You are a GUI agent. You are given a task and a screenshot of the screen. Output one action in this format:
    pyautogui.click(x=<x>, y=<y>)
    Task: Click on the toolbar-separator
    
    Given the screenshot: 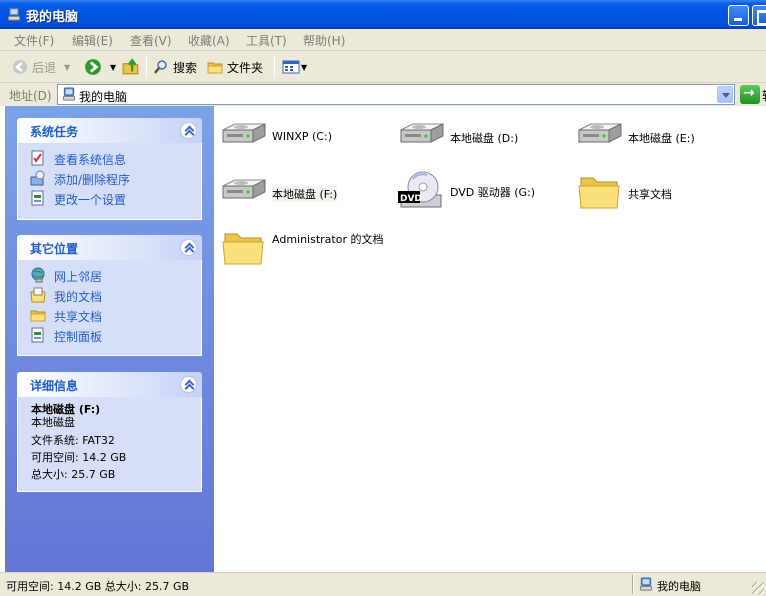 What is the action you would take?
    pyautogui.click(x=274, y=67)
    